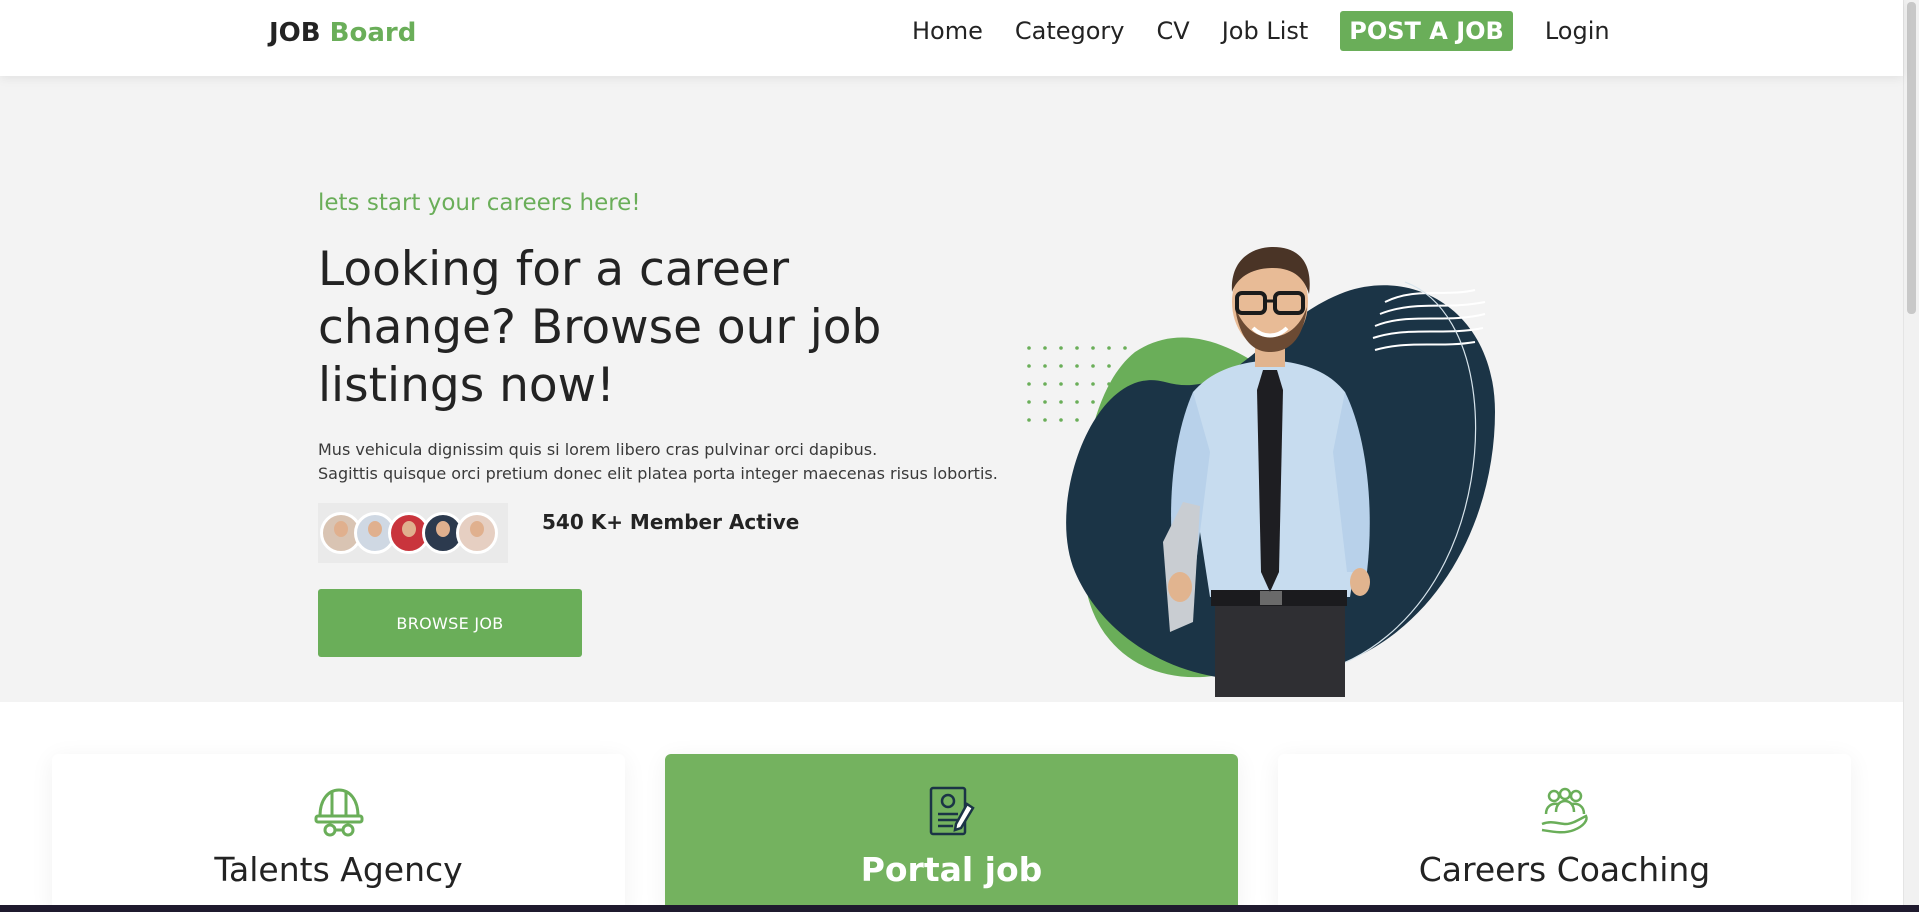 The image size is (1919, 912). I want to click on site-logo: JOB Board, so click(342, 33).